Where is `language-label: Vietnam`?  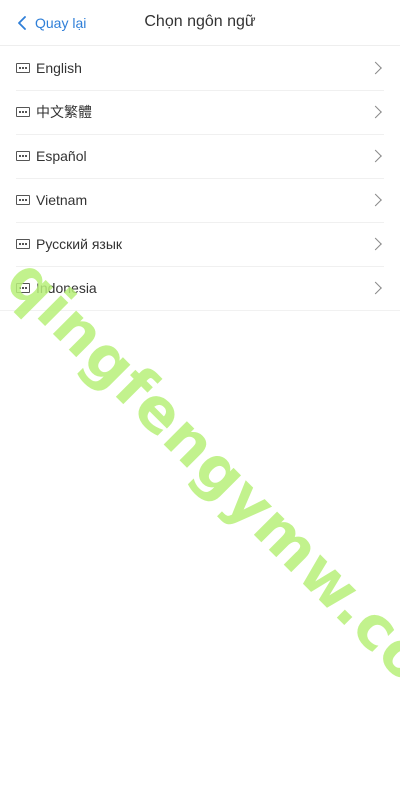
language-label: Vietnam is located at coordinates (62, 200).